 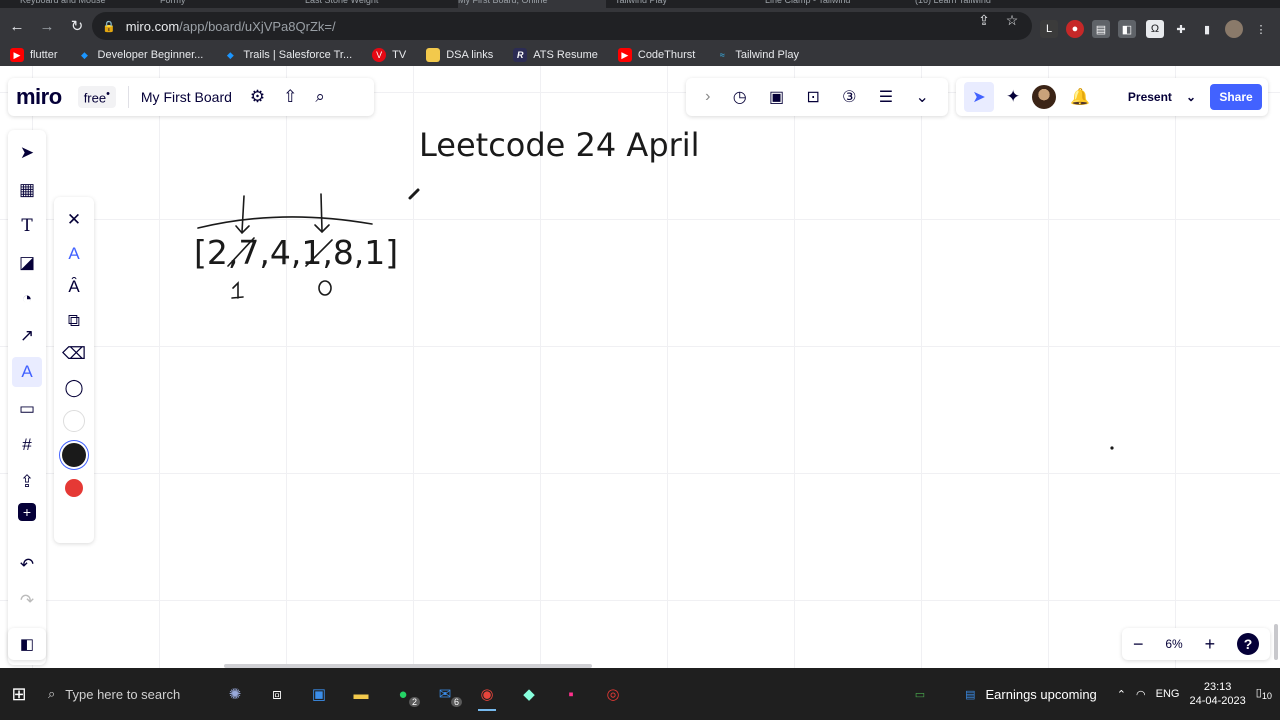 I want to click on zoom-out-icon: −, so click(x=1138, y=644).